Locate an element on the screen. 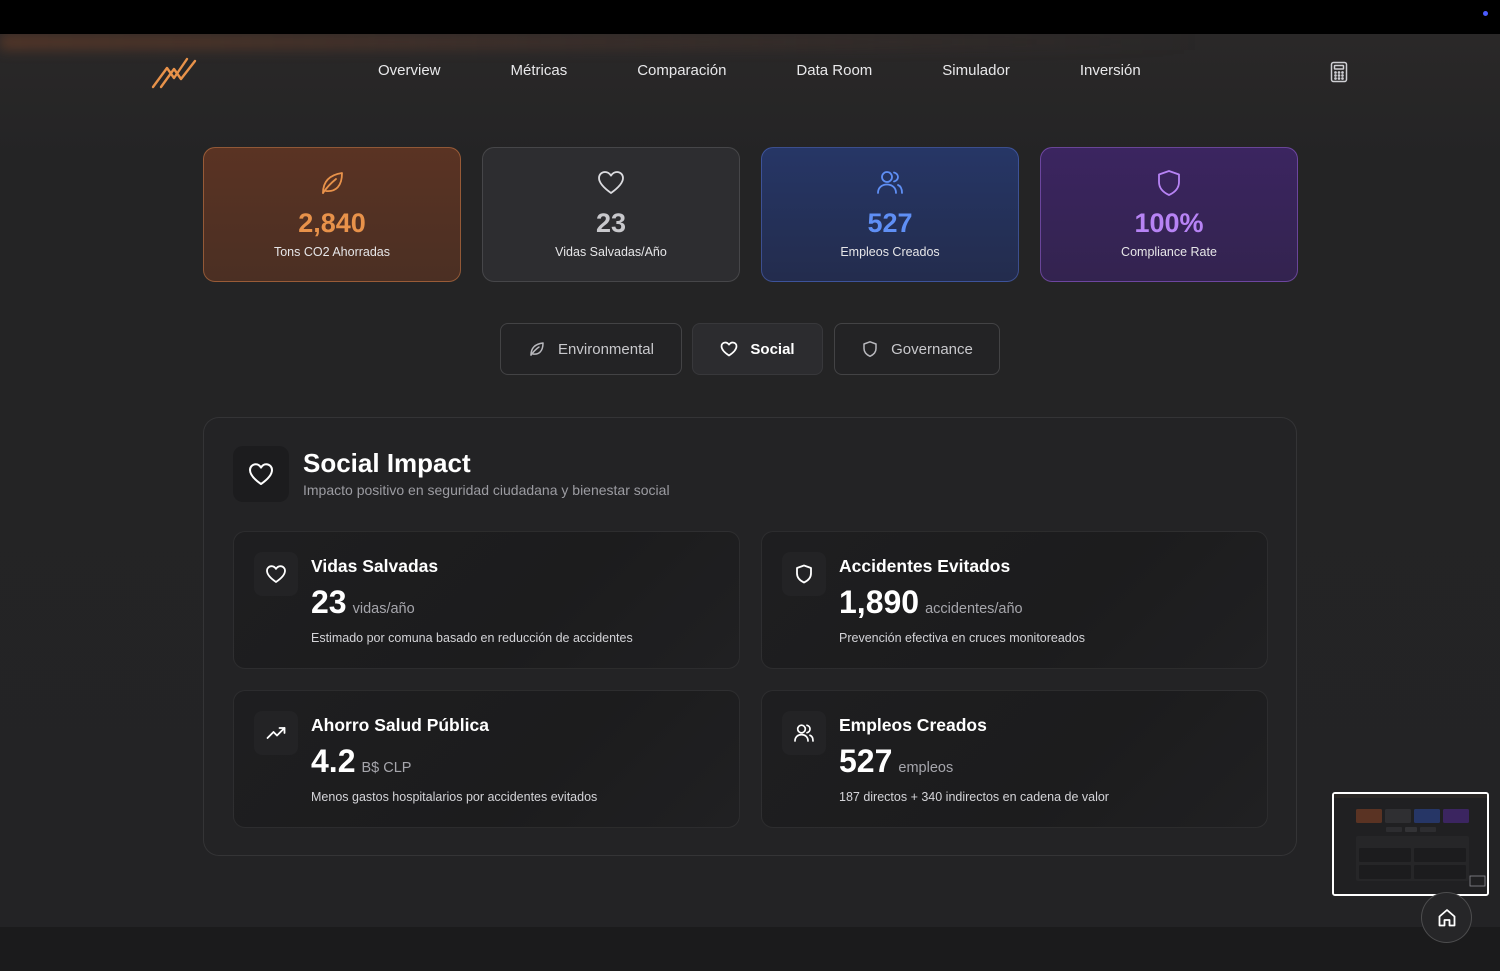 The width and height of the screenshot is (1500, 971). metric-title: Vidas Salvadas is located at coordinates (375, 566).